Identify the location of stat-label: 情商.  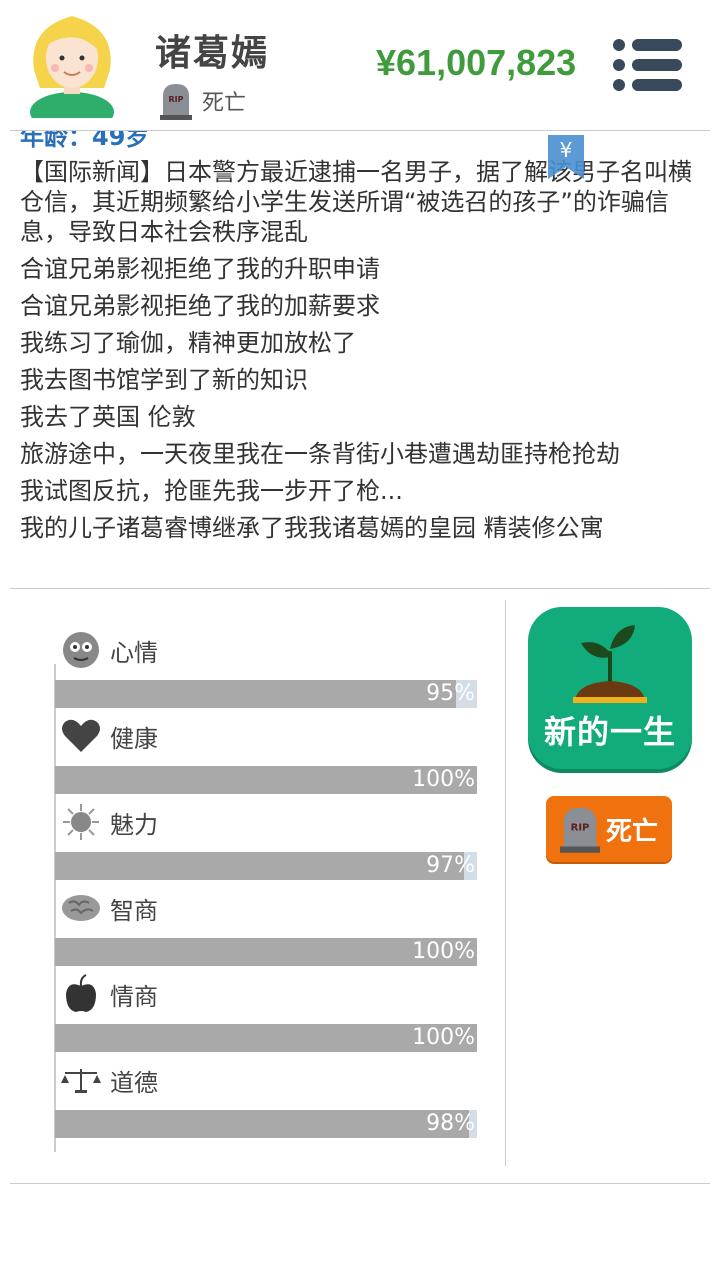
(134, 996).